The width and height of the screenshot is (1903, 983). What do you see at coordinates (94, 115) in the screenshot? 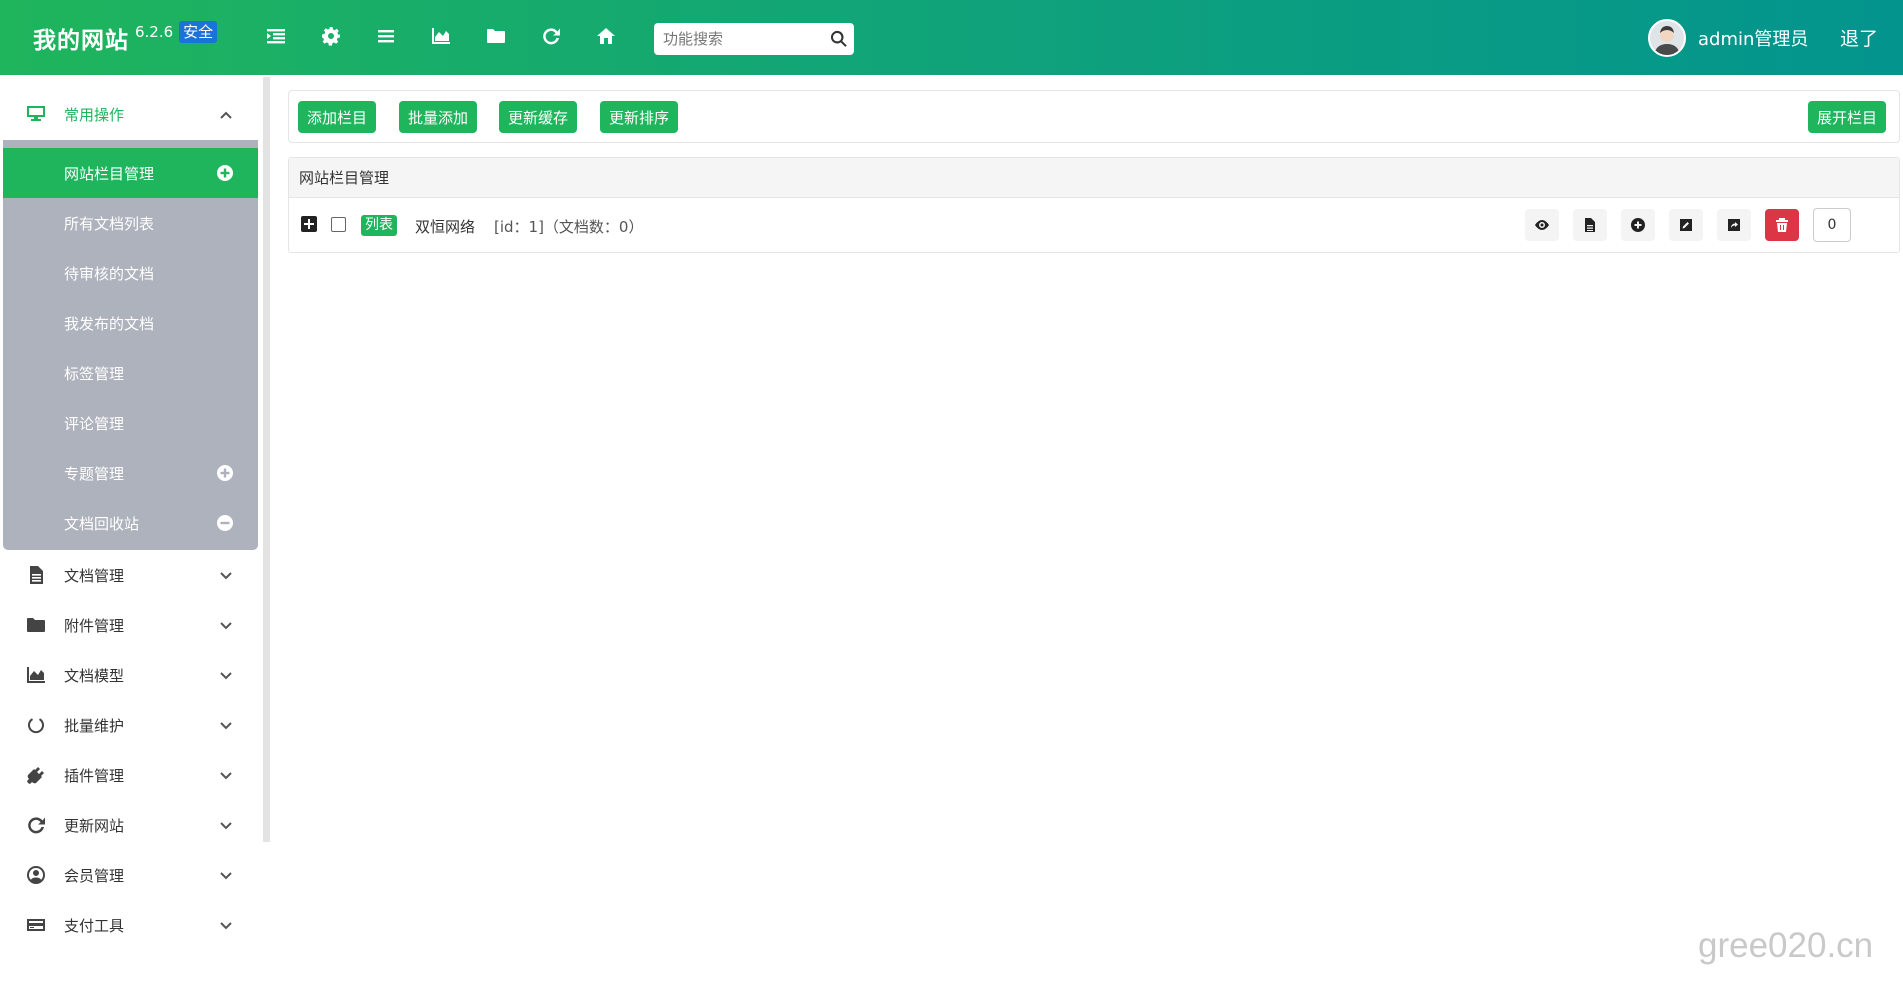
I see `menu-group-label: 常用操作` at bounding box center [94, 115].